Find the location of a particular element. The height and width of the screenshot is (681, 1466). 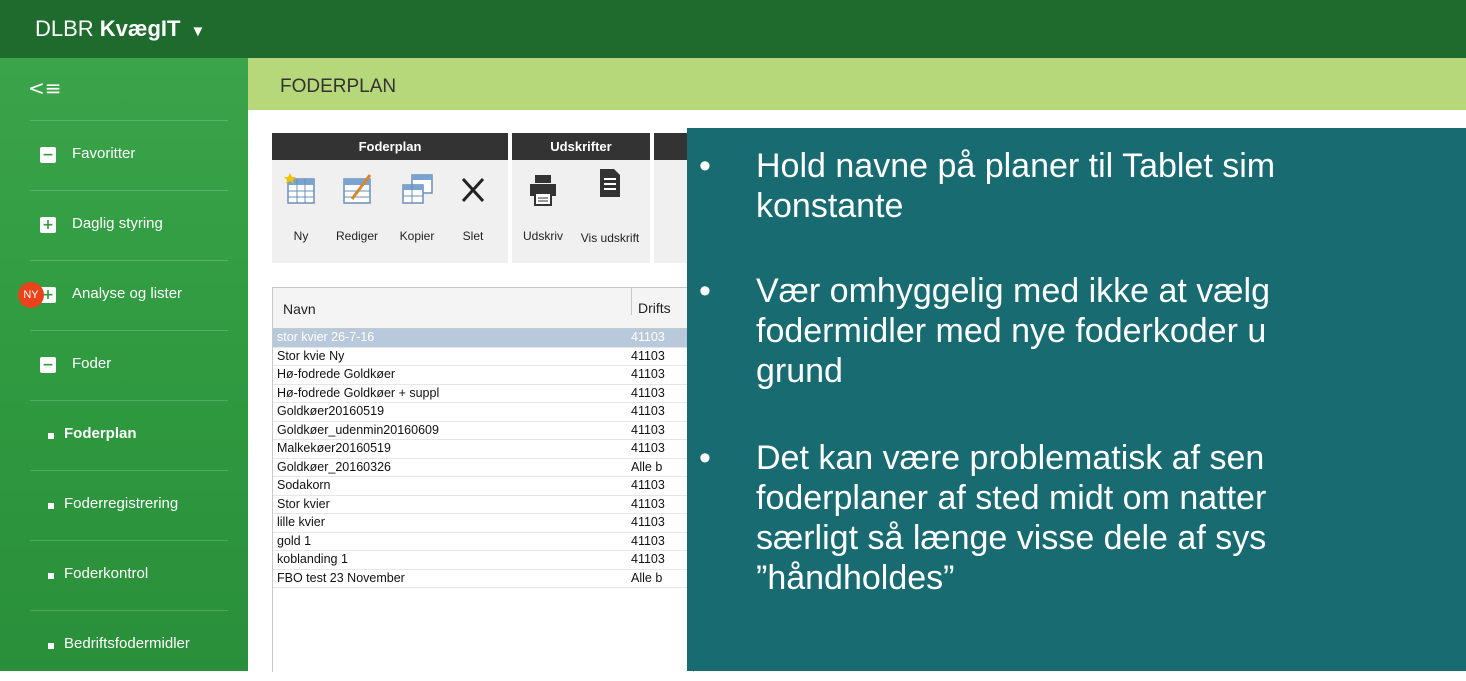

app-brand: DLBR KvægIT ▼ is located at coordinates (120, 29).